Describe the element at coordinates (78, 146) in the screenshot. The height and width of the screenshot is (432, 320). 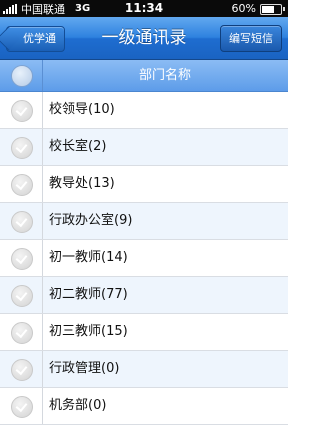
I see `department-label: 校长室(2)` at that location.